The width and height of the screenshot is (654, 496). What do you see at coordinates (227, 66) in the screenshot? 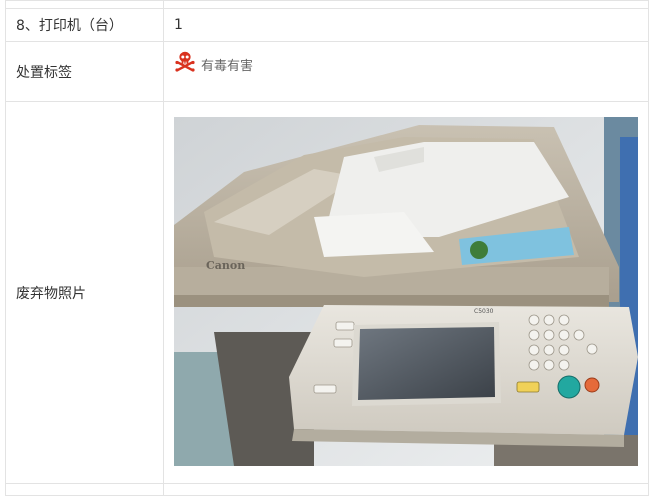
I see `hazard-badge-text: 有毒有害` at bounding box center [227, 66].